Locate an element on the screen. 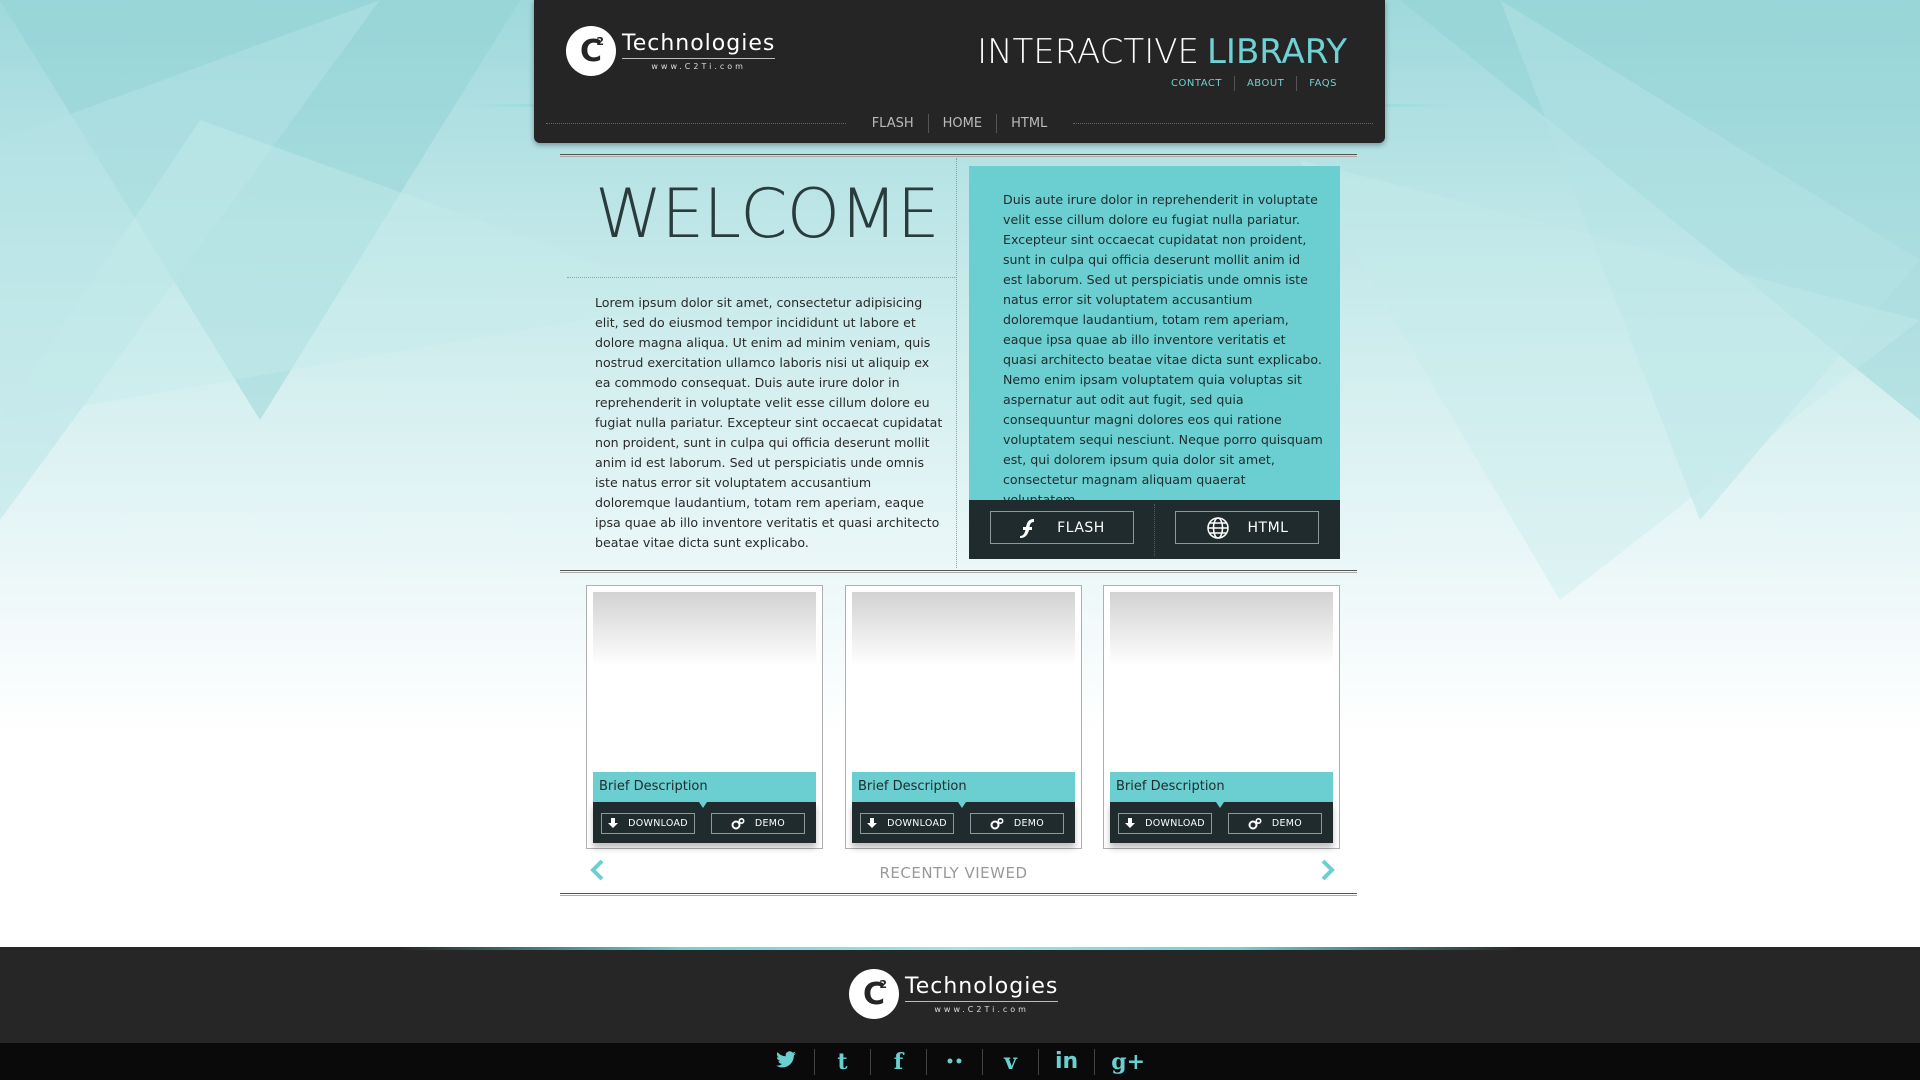  footer-logo: C2 Technologies www.C2Ti.com is located at coordinates (954, 994).